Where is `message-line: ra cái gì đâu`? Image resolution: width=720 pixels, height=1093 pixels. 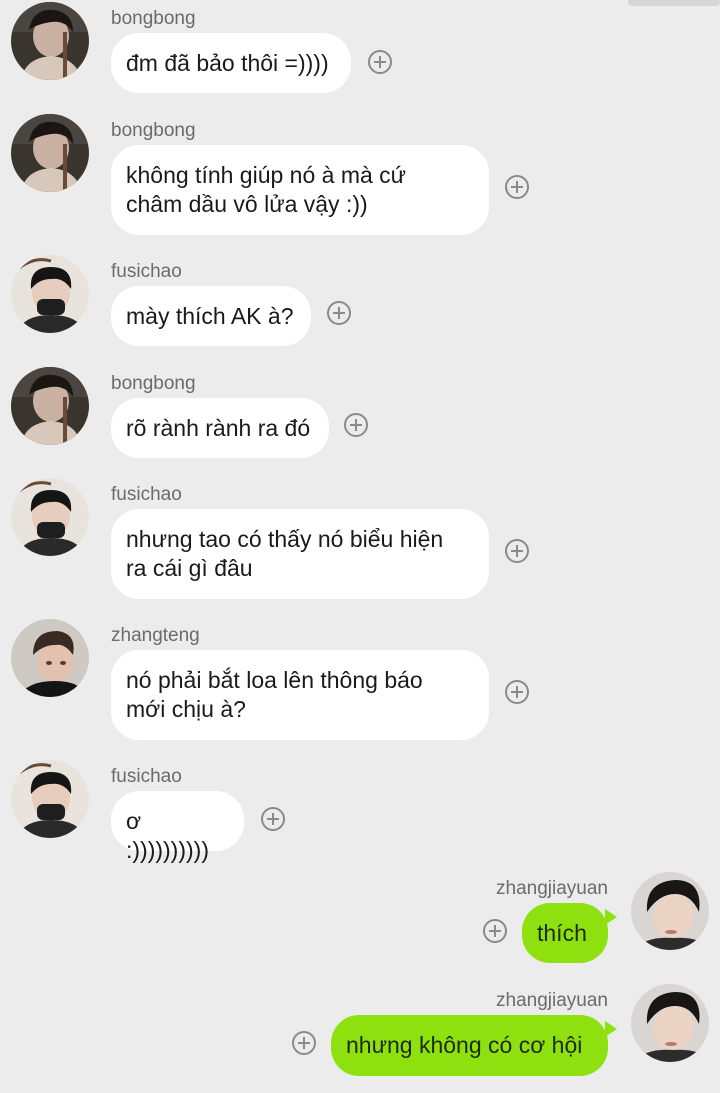 message-line: ra cái gì đâu is located at coordinates (189, 568).